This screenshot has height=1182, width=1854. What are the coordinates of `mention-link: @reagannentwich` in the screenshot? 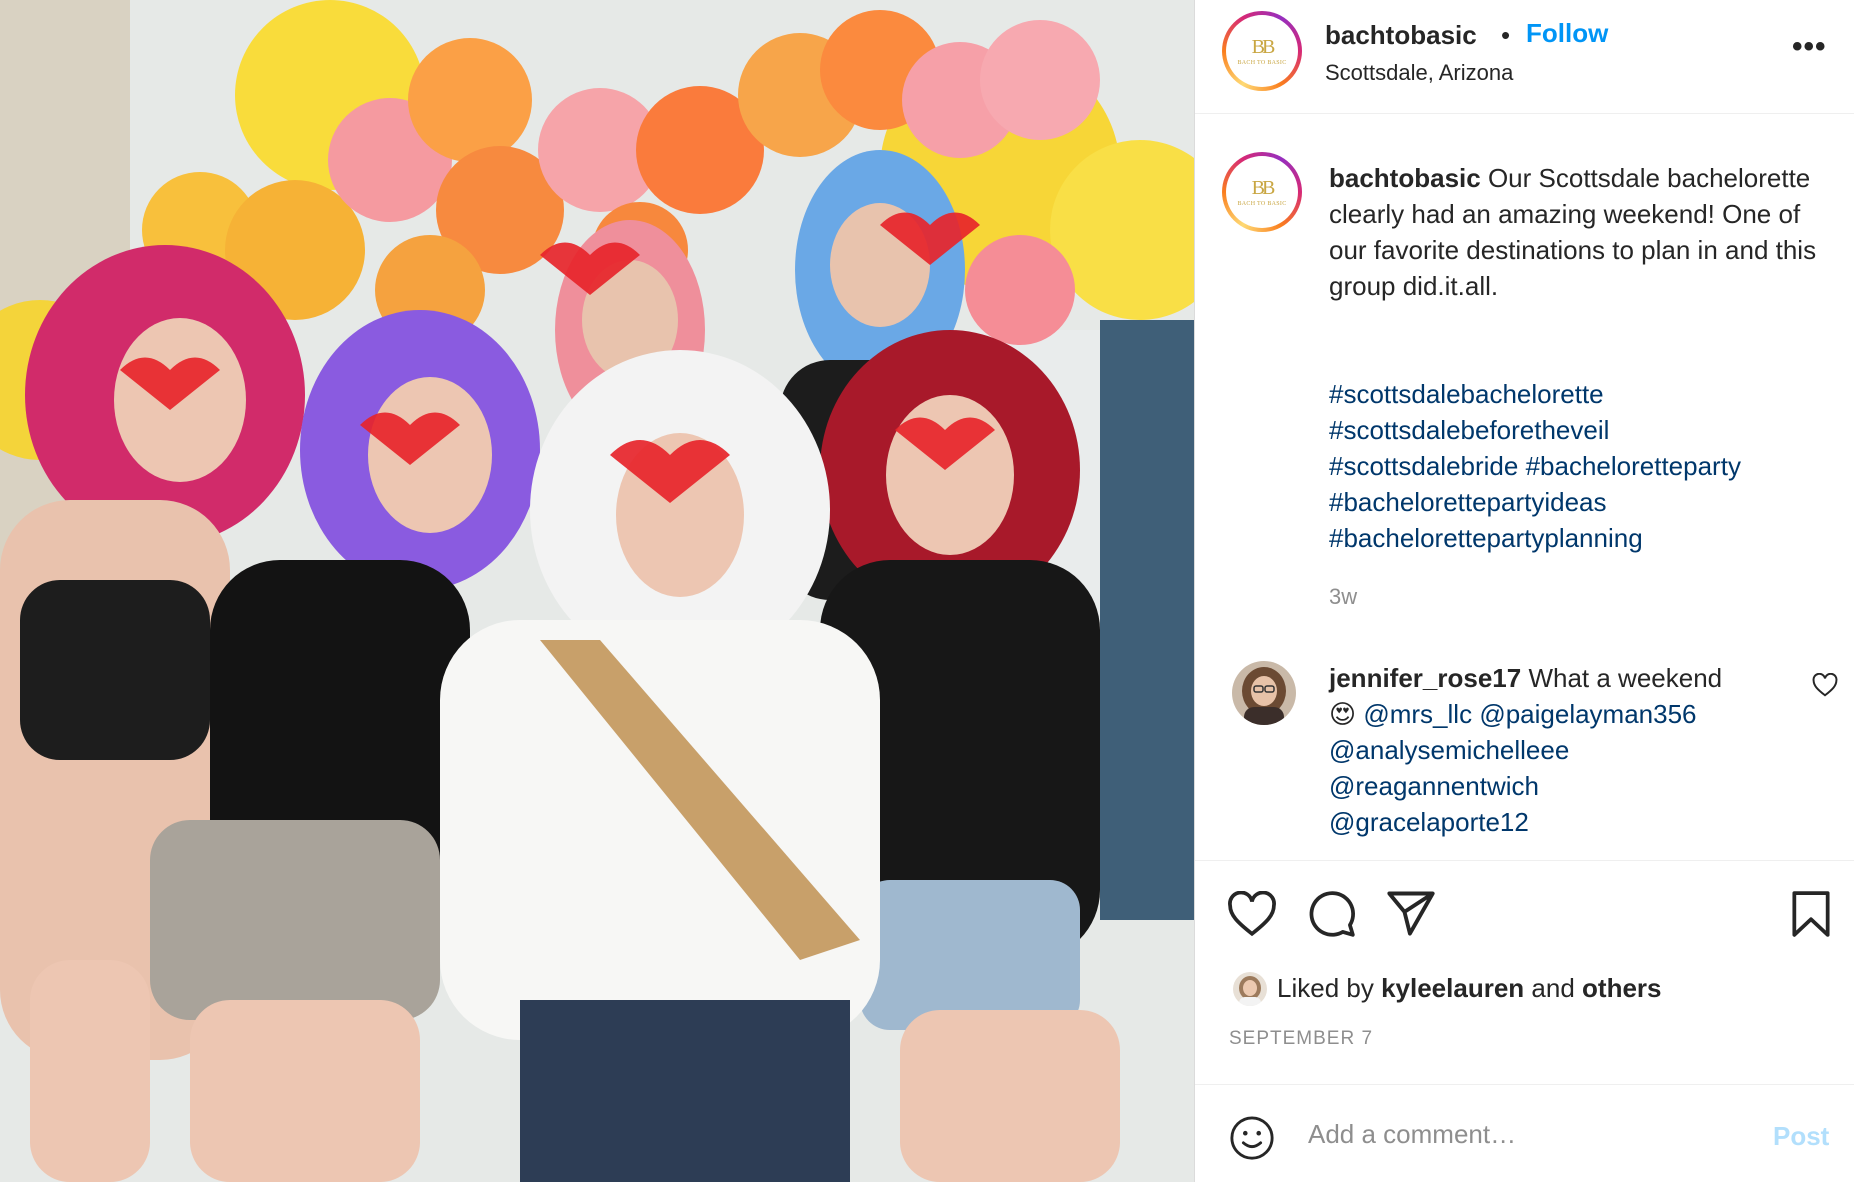 It's located at (1434, 786).